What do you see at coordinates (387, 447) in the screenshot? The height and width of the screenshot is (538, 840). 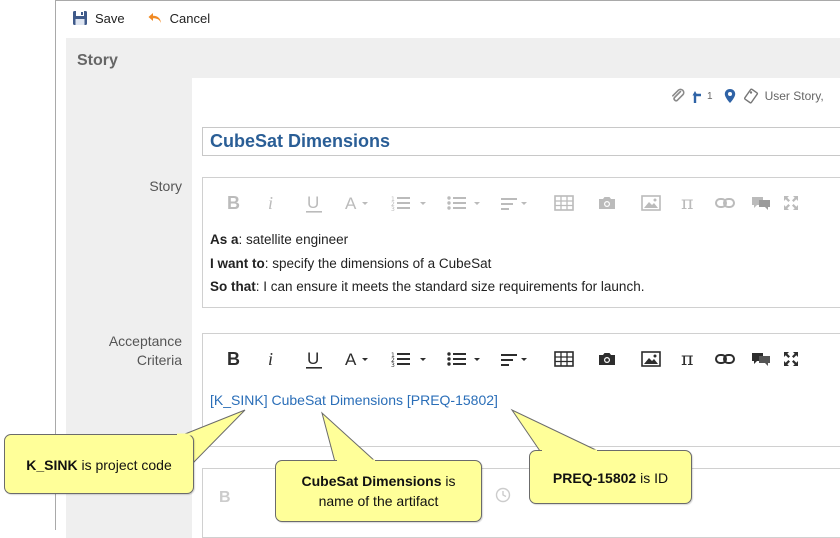 I see `pointer-joins` at bounding box center [387, 447].